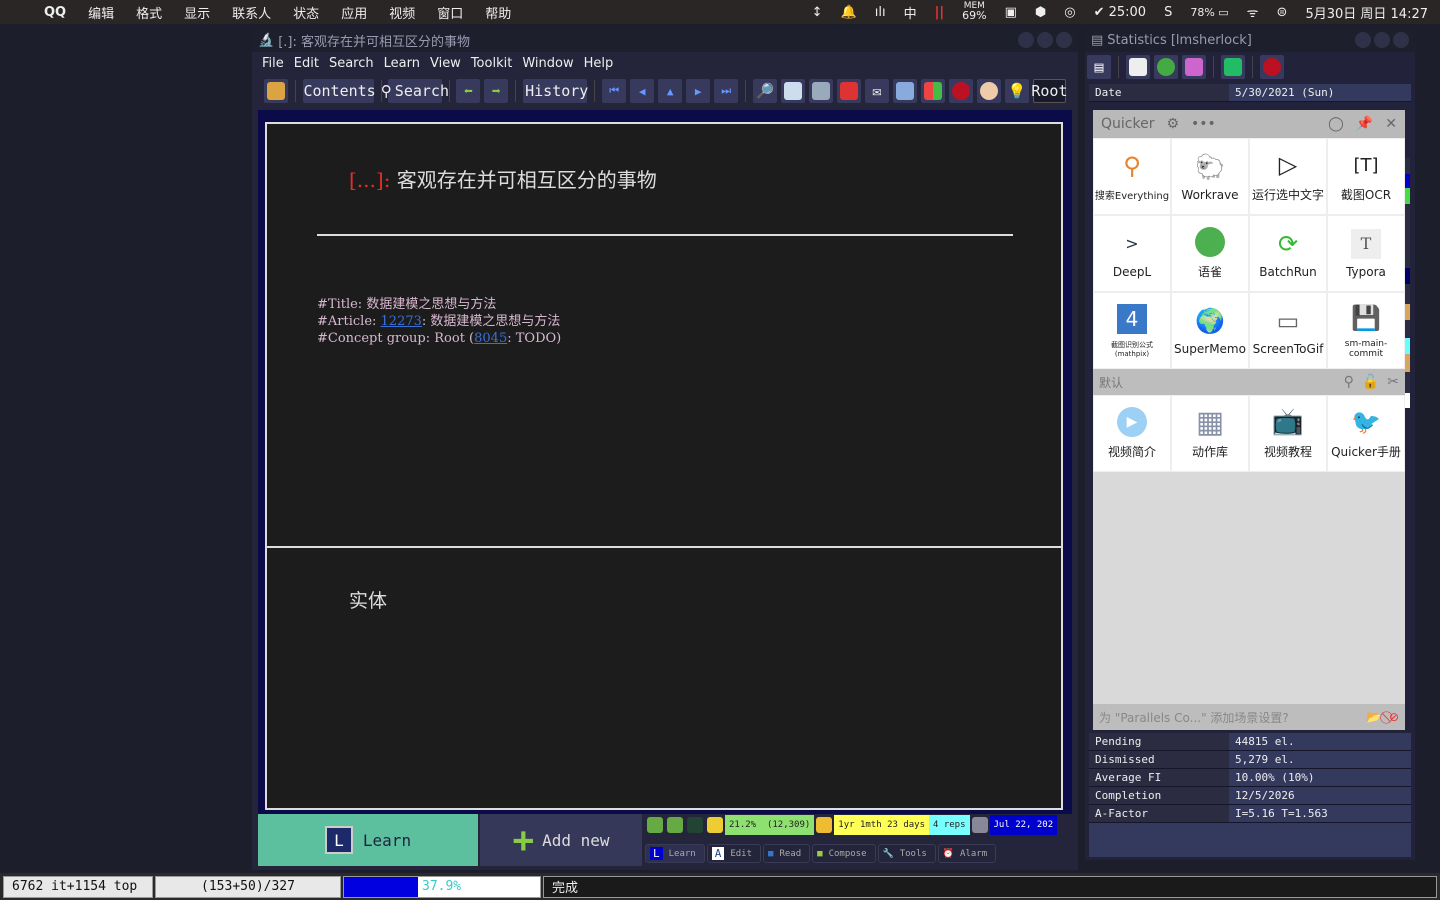  What do you see at coordinates (642, 91) in the screenshot?
I see `previous-button: ◀` at bounding box center [642, 91].